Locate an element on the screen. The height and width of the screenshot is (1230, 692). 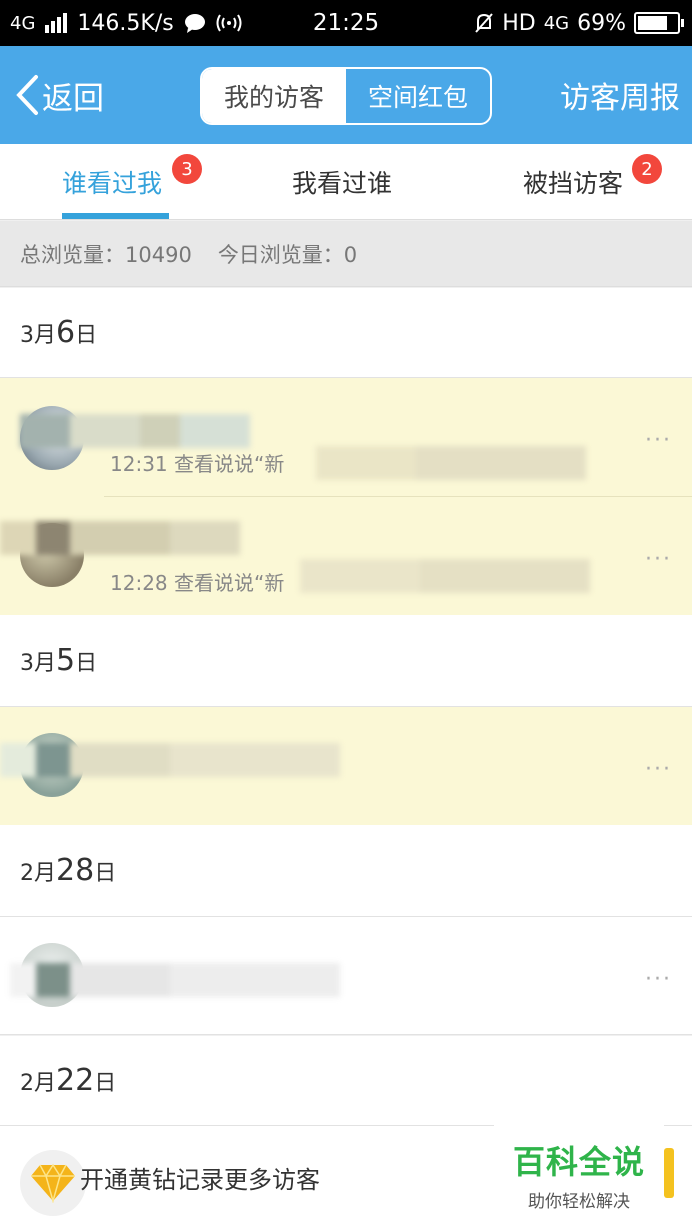
visit-text: 12:31 查看说说“新 is located at coordinates (197, 464).